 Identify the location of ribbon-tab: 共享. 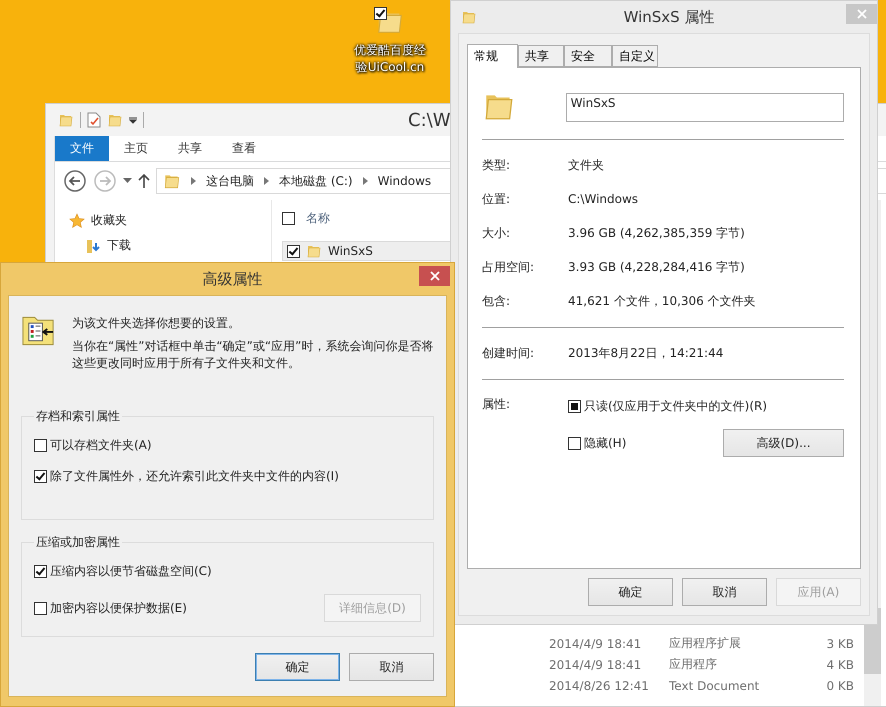
(190, 148).